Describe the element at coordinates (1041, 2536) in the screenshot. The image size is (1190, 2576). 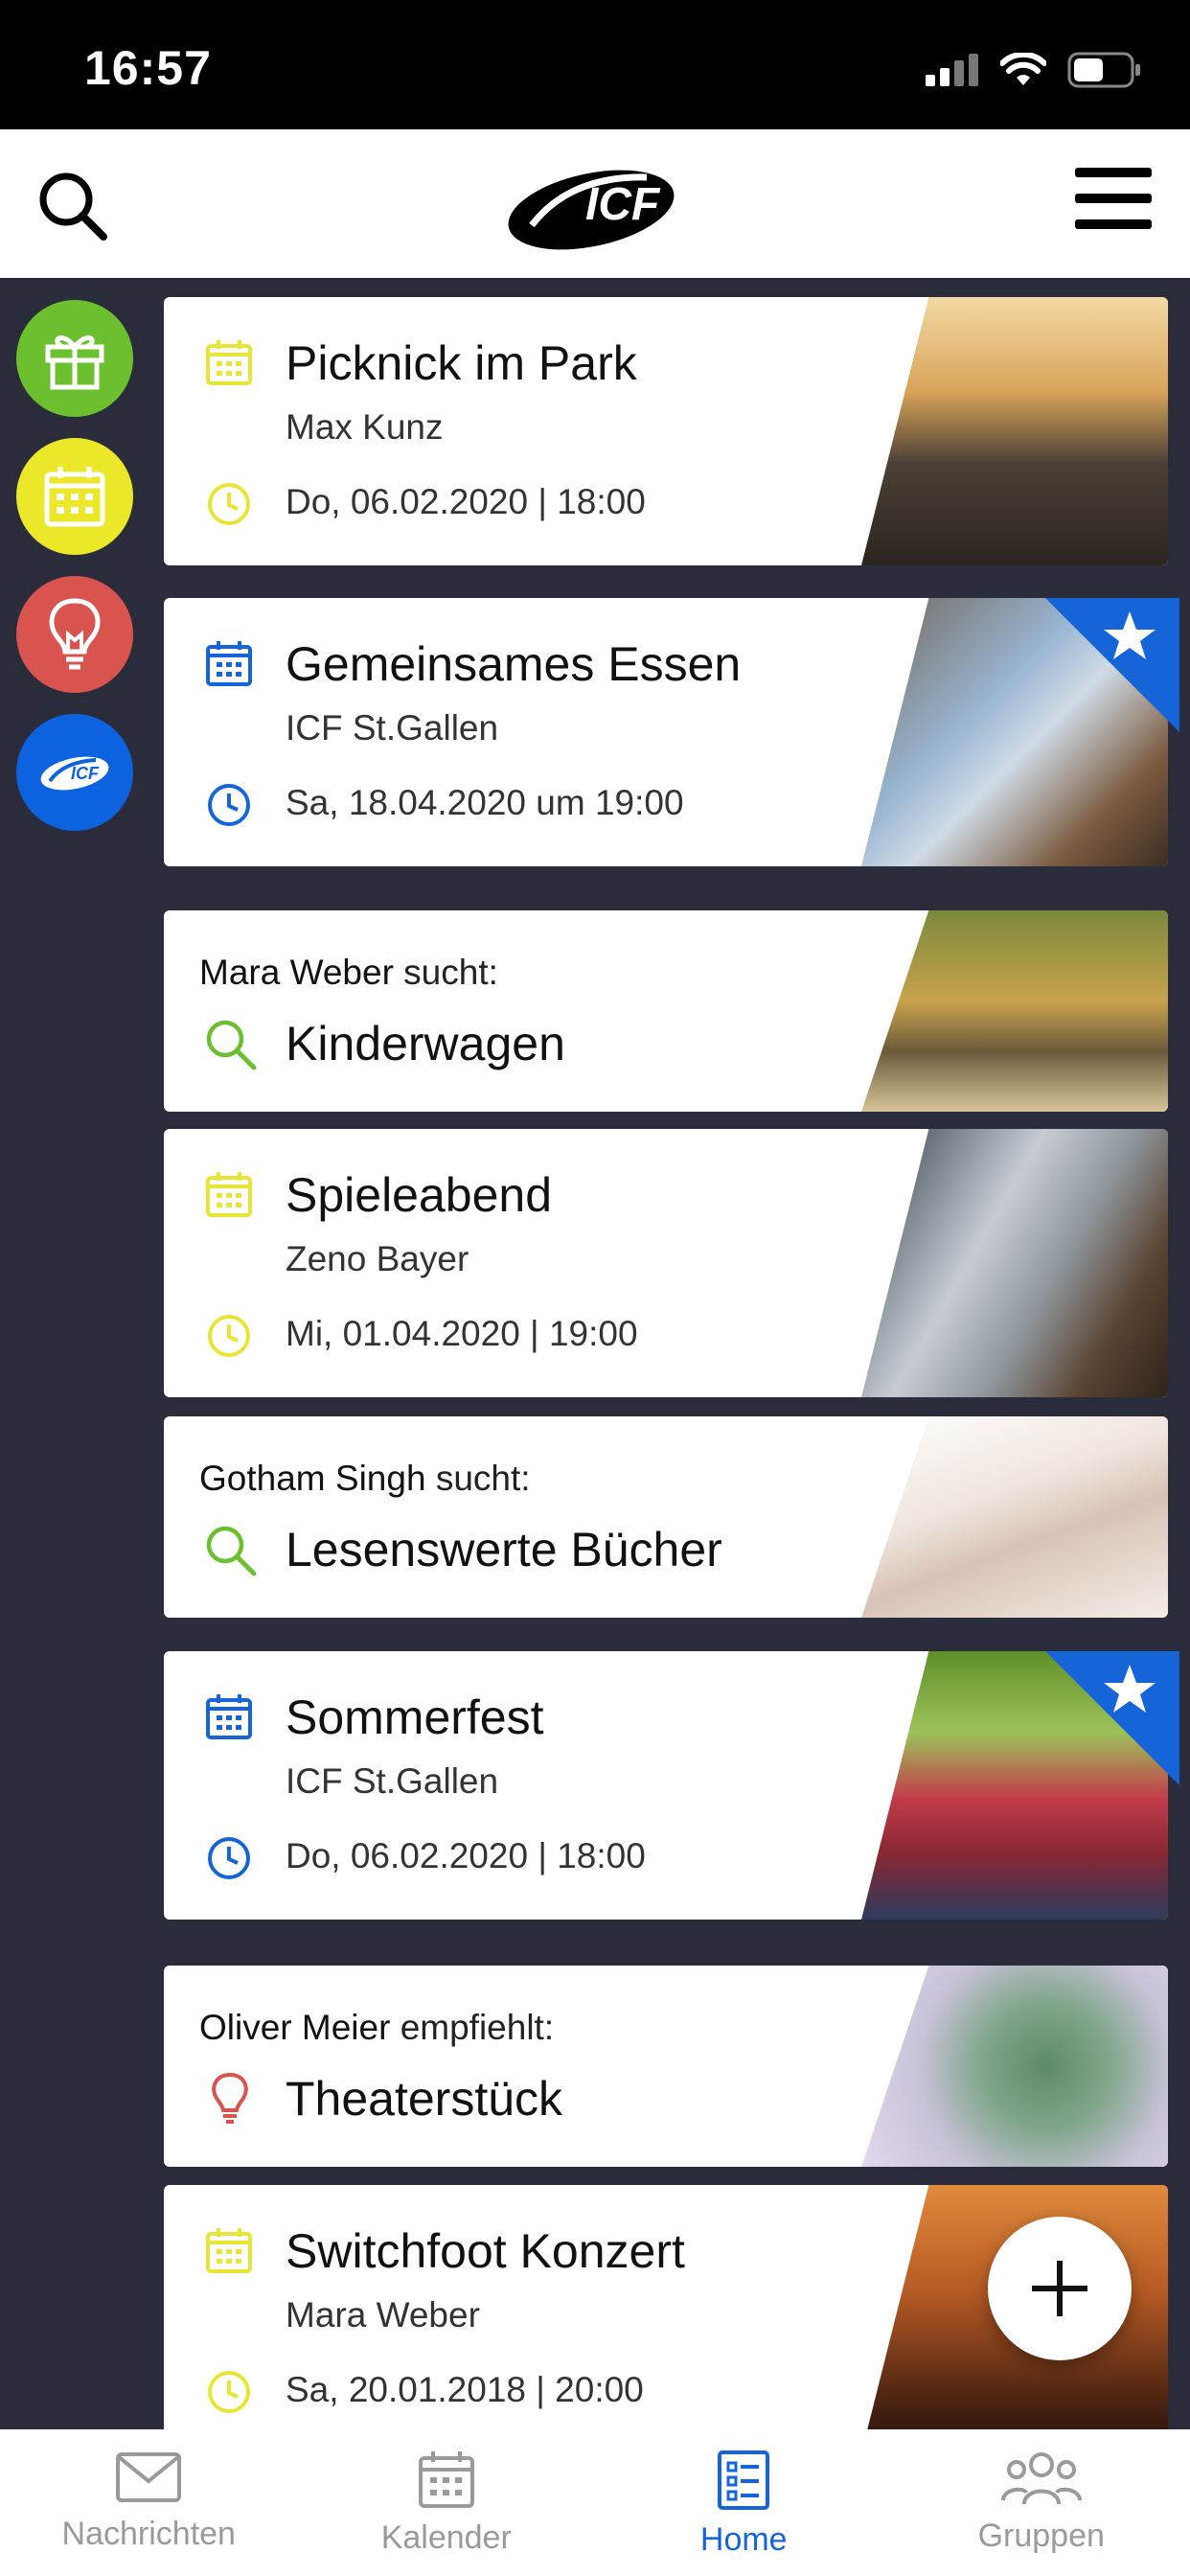
I see `tab-label: Gruppen` at that location.